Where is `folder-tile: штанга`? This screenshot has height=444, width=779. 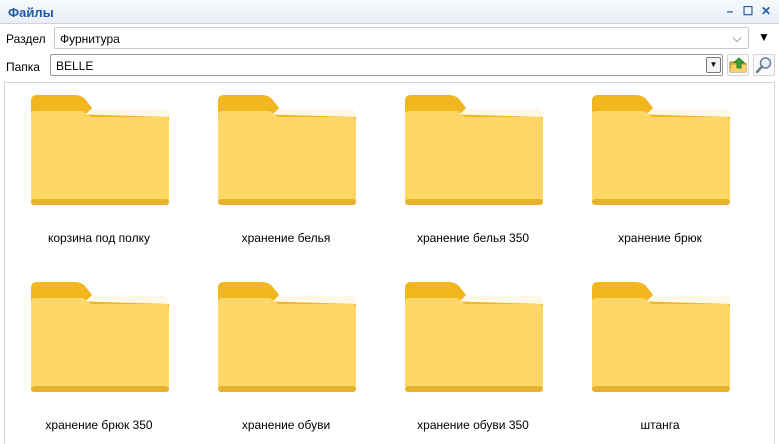 folder-tile: штанга is located at coordinates (660, 355).